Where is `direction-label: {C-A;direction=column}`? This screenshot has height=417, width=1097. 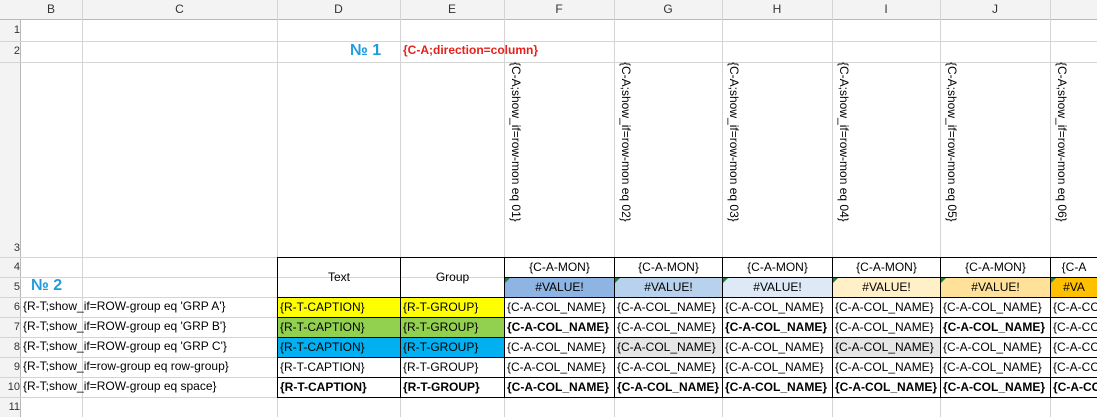
direction-label: {C-A;direction=column} is located at coordinates (471, 50).